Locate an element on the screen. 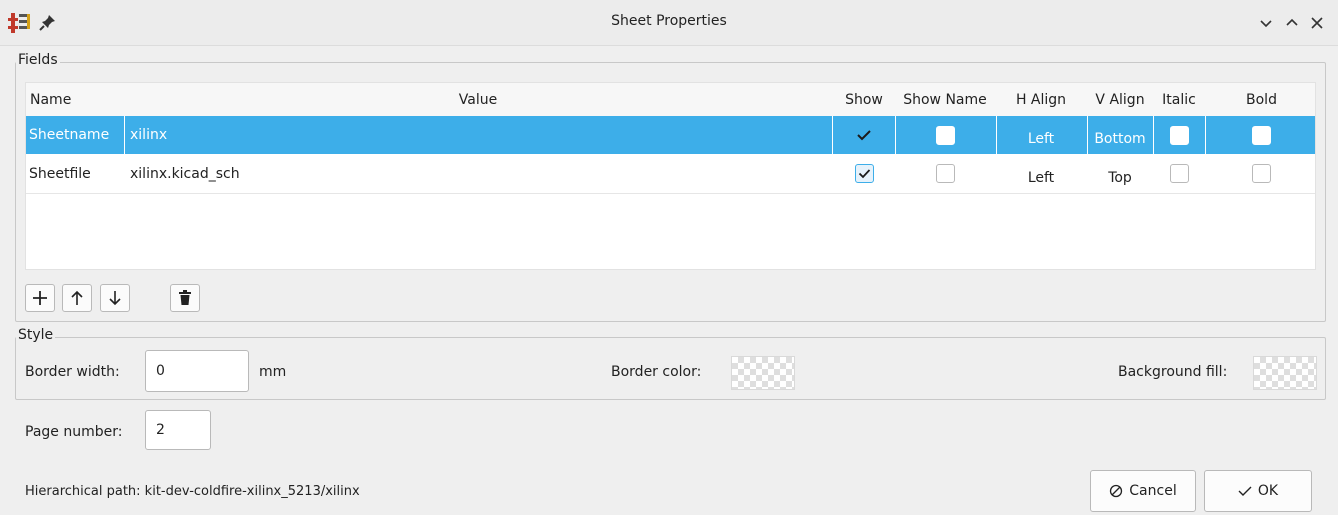  v-align-cell: Top is located at coordinates (1120, 173).